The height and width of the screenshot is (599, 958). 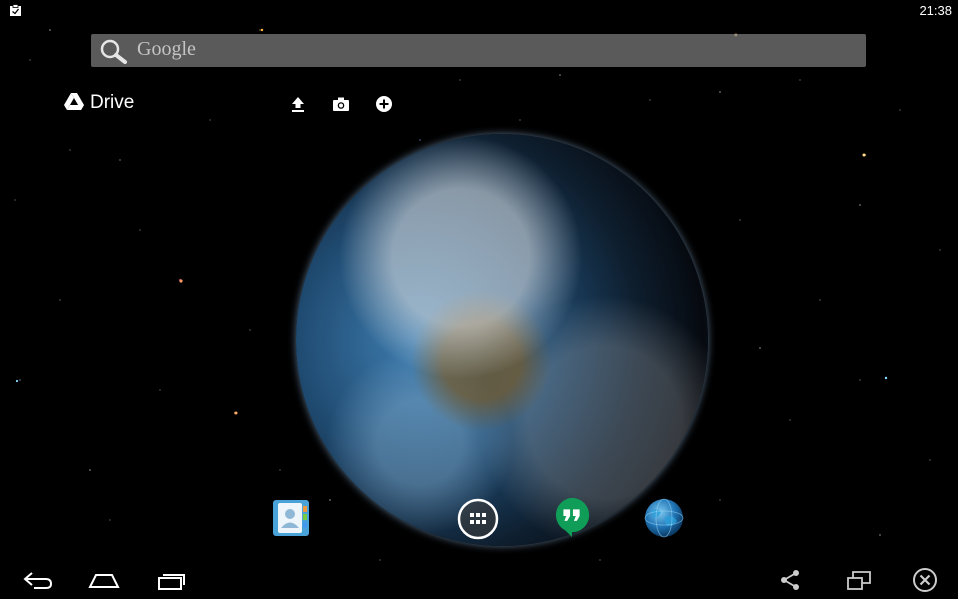 I want to click on hangouts-icon, so click(x=572, y=517).